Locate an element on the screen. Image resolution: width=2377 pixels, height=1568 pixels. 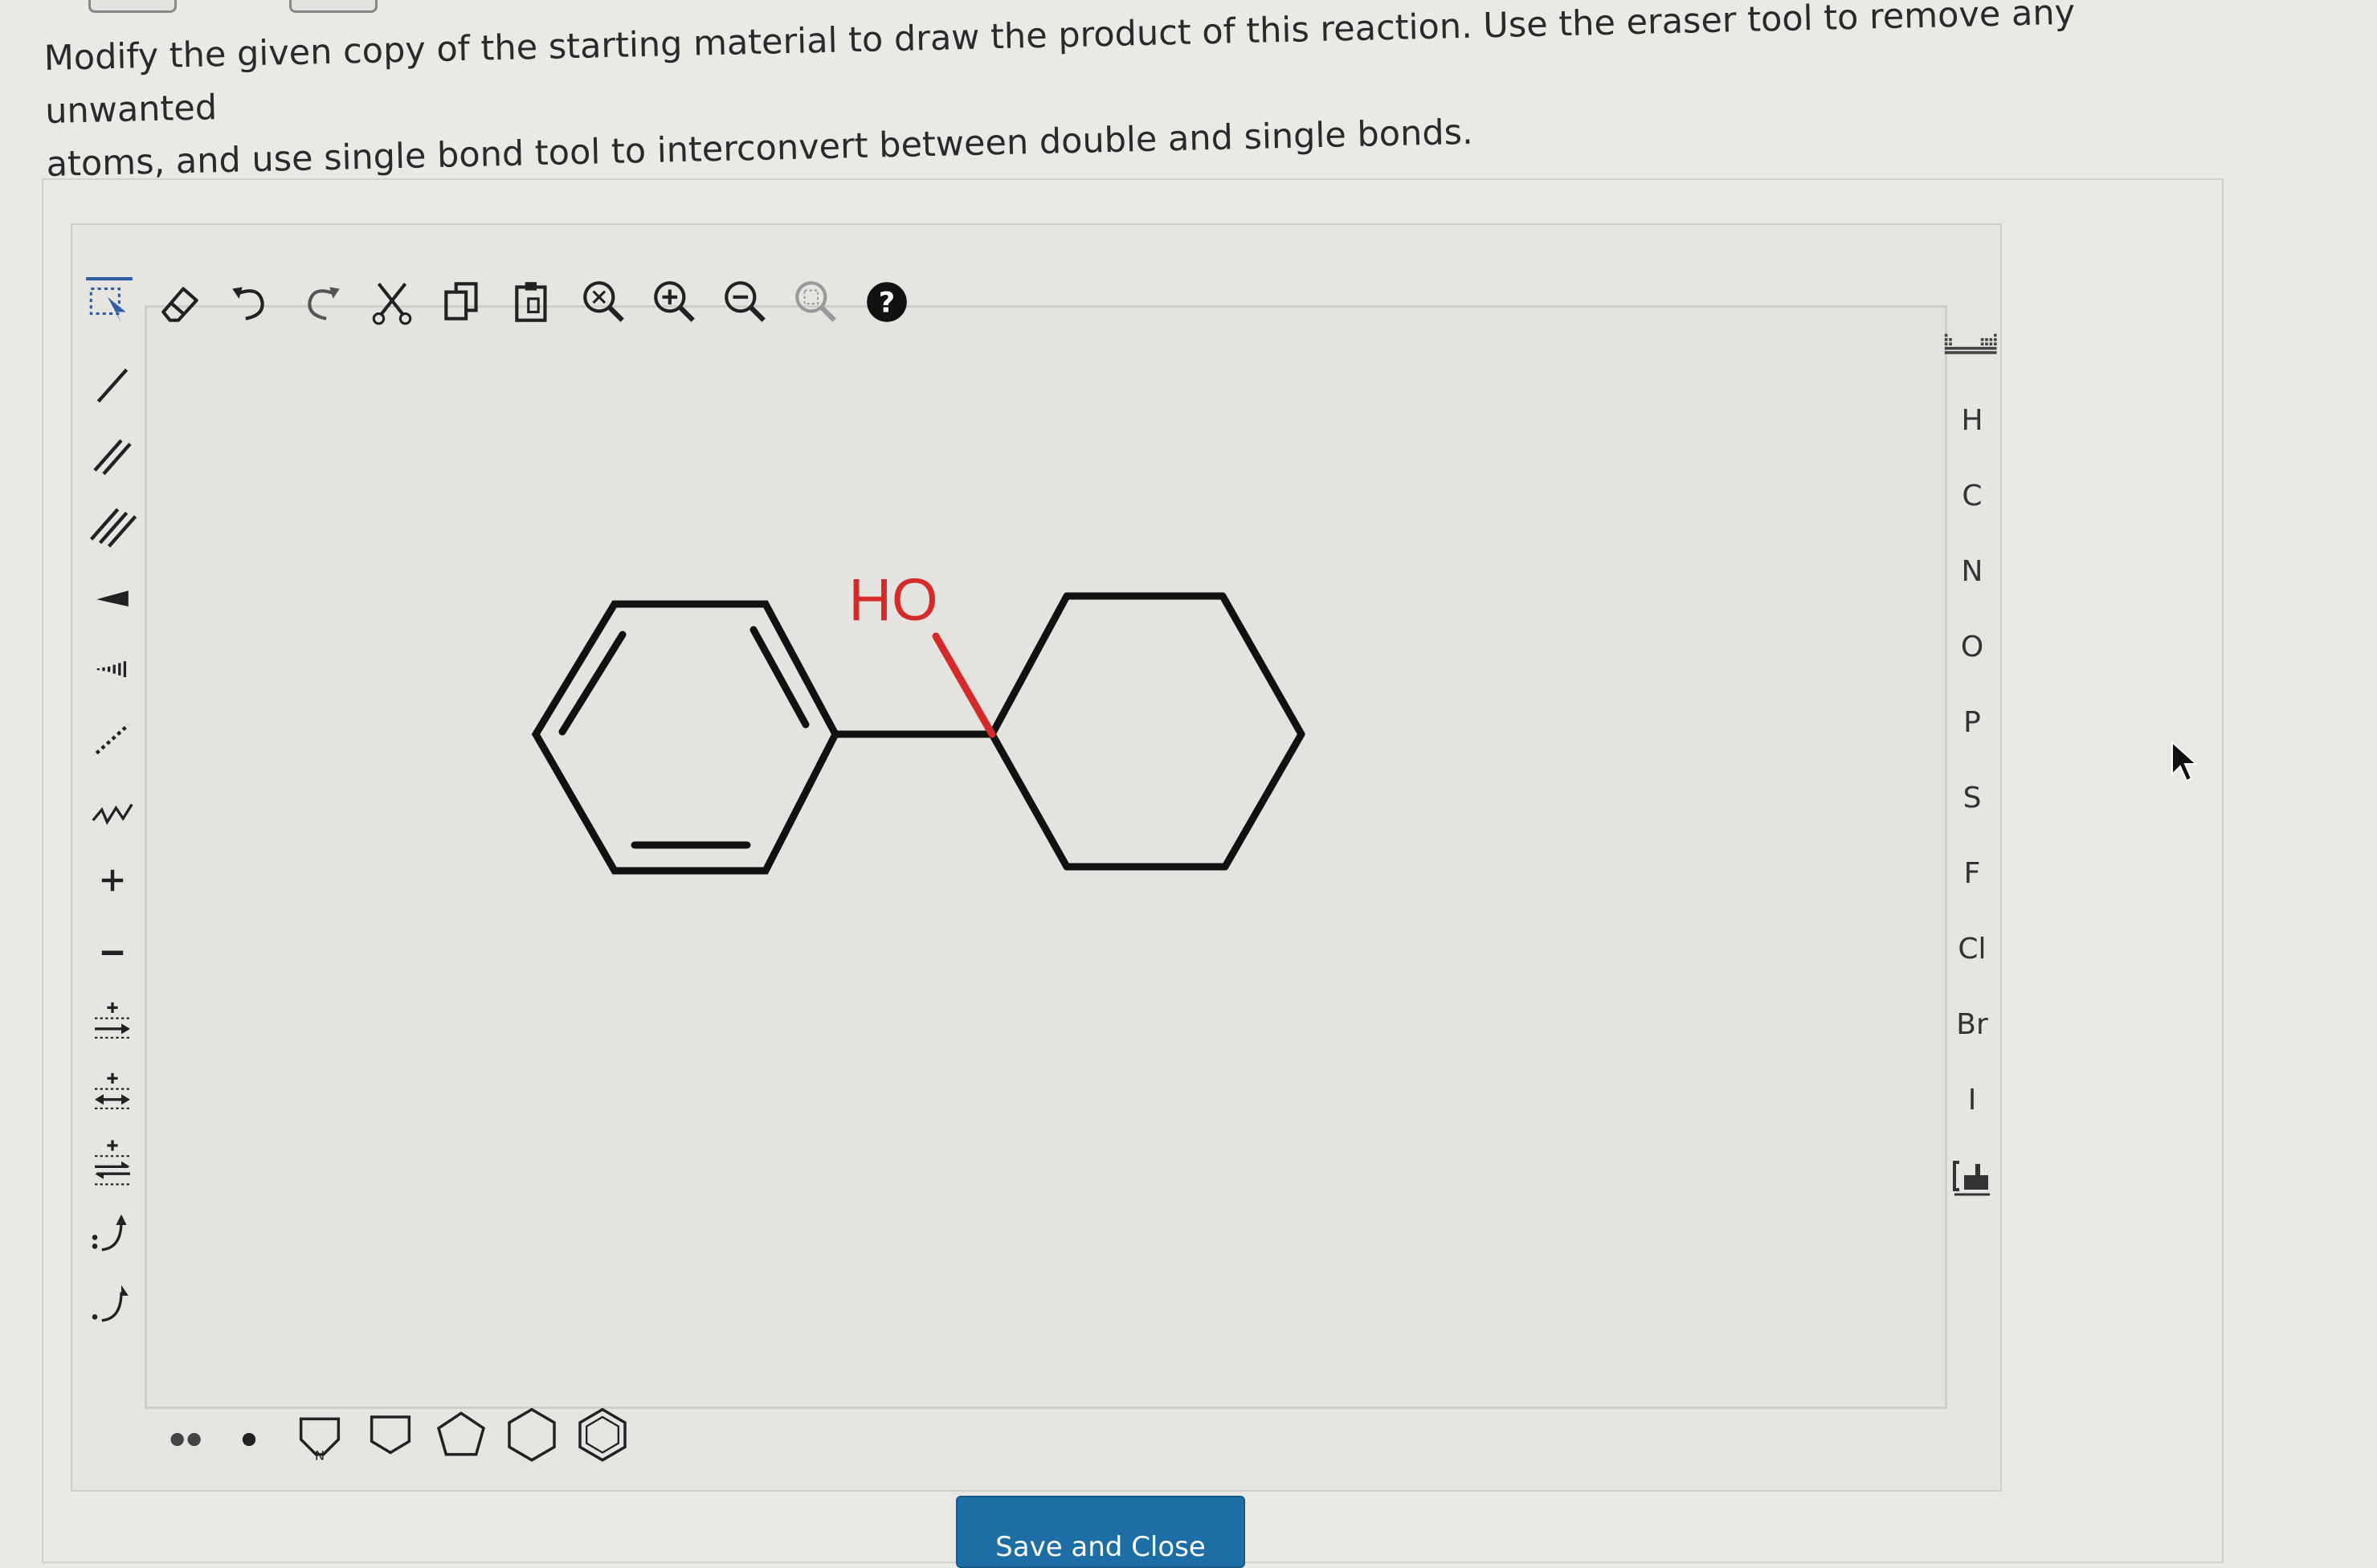
redo-button is located at coordinates (321, 302).